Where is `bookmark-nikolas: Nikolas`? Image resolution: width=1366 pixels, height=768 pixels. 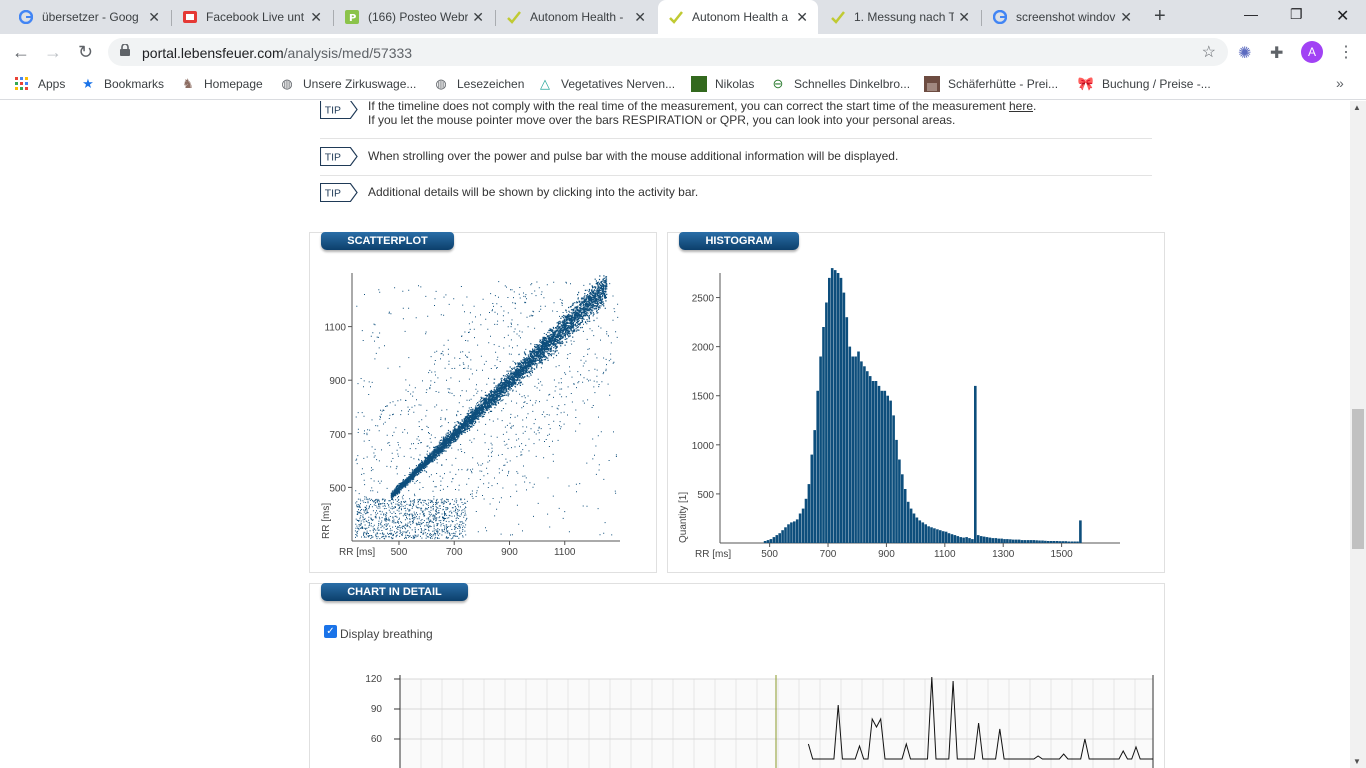
bookmark-nikolas: Nikolas is located at coordinates (722, 84).